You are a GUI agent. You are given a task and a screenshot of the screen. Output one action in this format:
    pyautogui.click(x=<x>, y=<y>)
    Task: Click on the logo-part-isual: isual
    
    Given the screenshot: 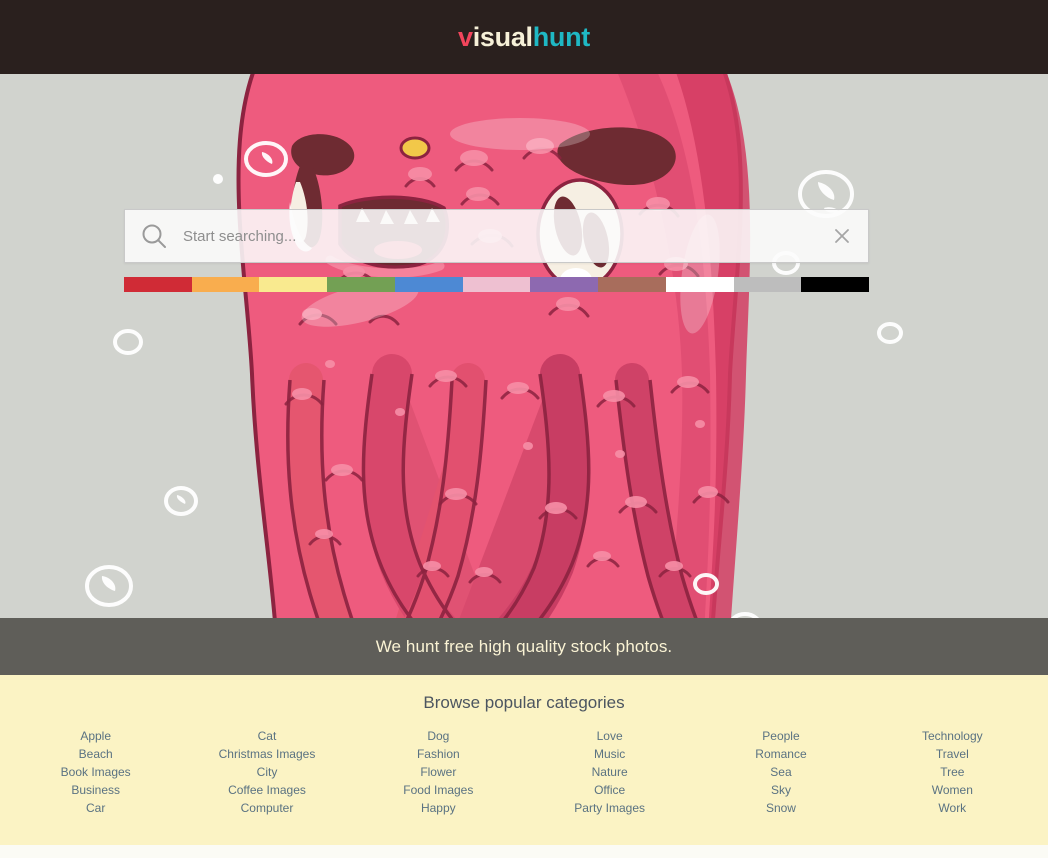 What is the action you would take?
    pyautogui.click(x=502, y=36)
    